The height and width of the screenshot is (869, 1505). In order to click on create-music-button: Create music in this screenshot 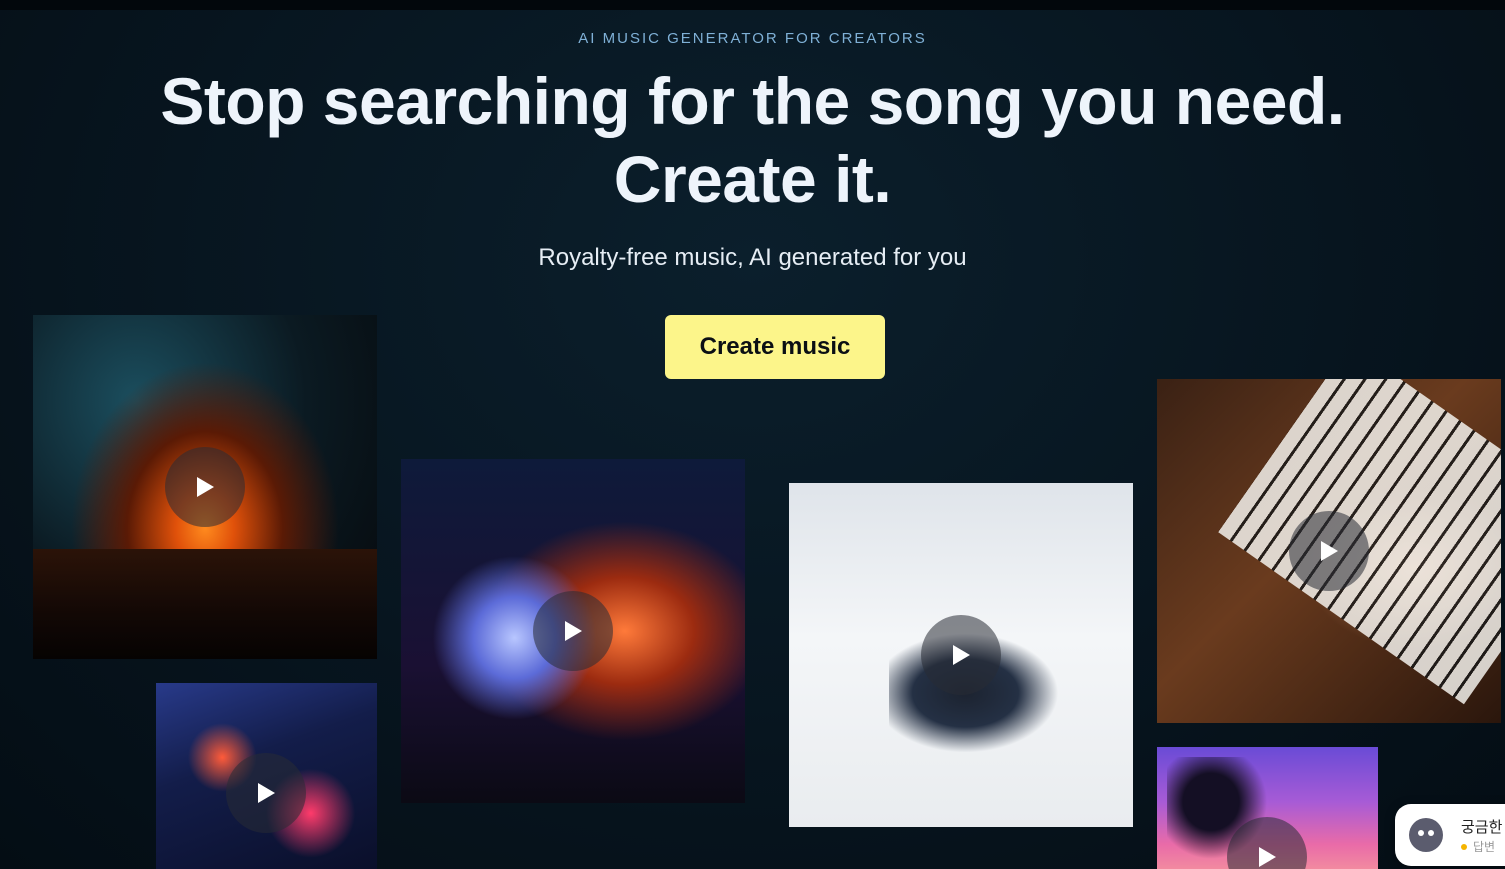, I will do `click(775, 347)`.